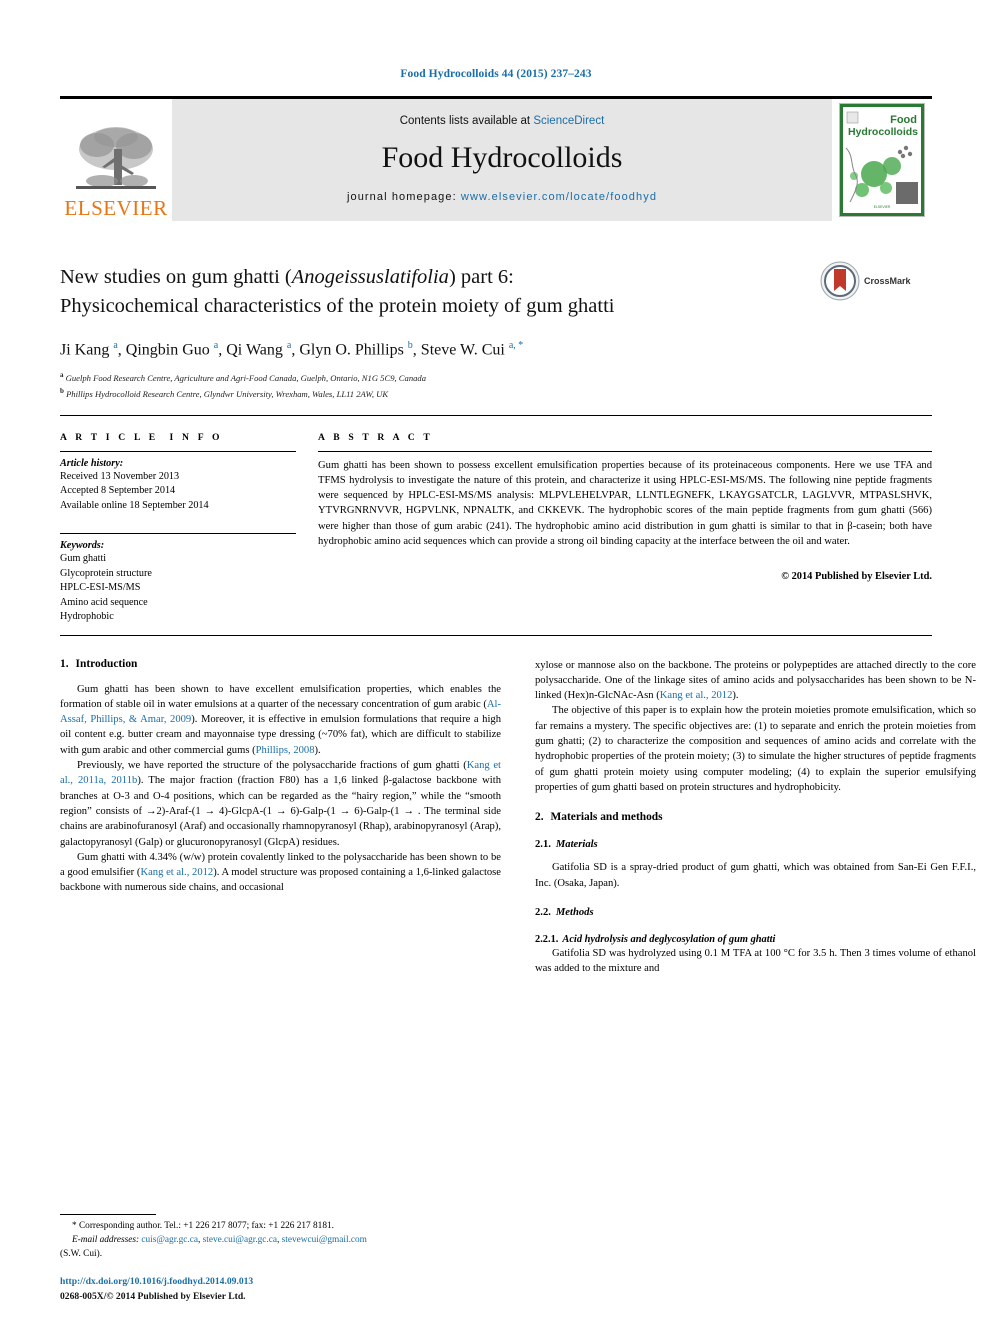  Describe the element at coordinates (574, 912) in the screenshot. I see `subsection-title: Methods` at that location.